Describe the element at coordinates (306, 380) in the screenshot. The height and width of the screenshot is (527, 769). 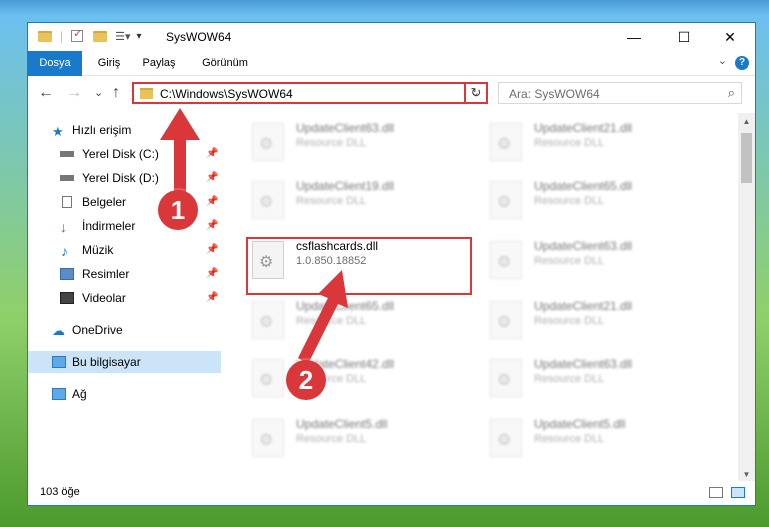
I see `step-2-badge: 2` at that location.